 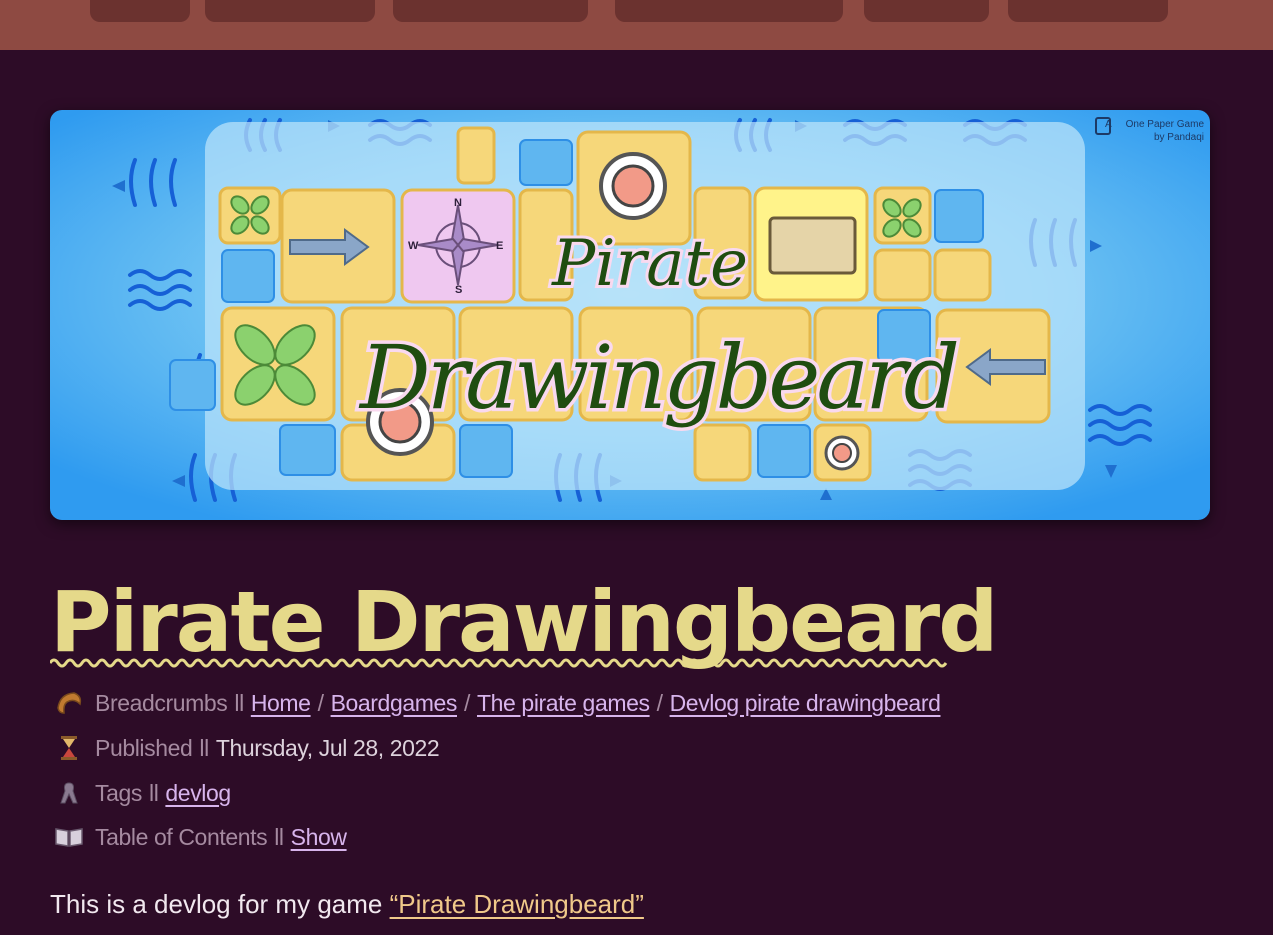 What do you see at coordinates (118, 792) in the screenshot?
I see `tags-label: Tags` at bounding box center [118, 792].